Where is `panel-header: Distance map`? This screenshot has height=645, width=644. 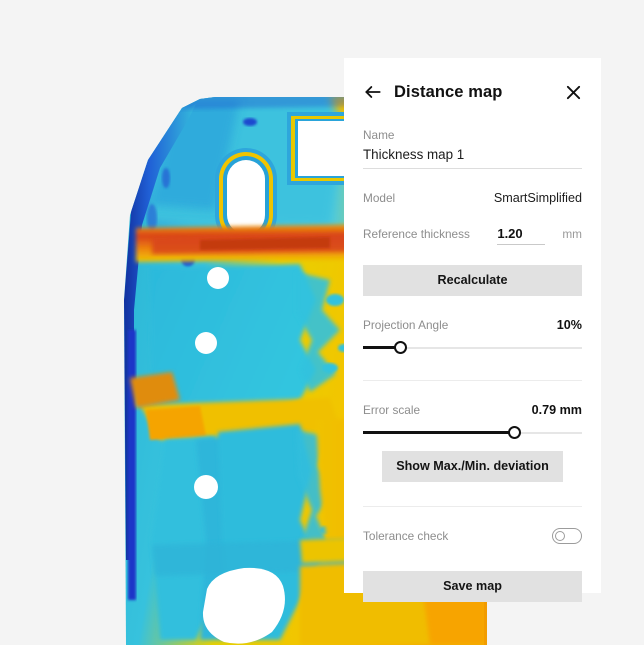 panel-header: Distance map is located at coordinates (472, 92).